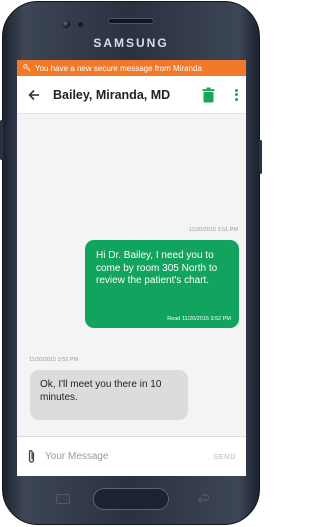  I want to click on attach-button, so click(31, 457).